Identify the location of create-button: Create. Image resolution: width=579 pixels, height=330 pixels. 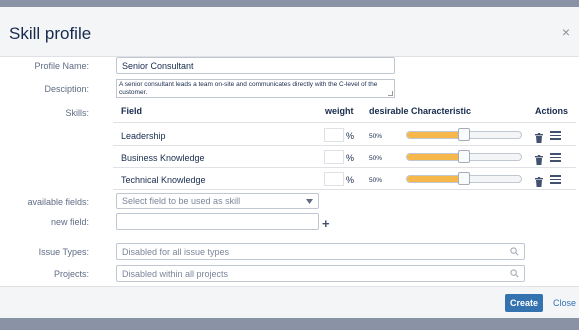
(524, 303).